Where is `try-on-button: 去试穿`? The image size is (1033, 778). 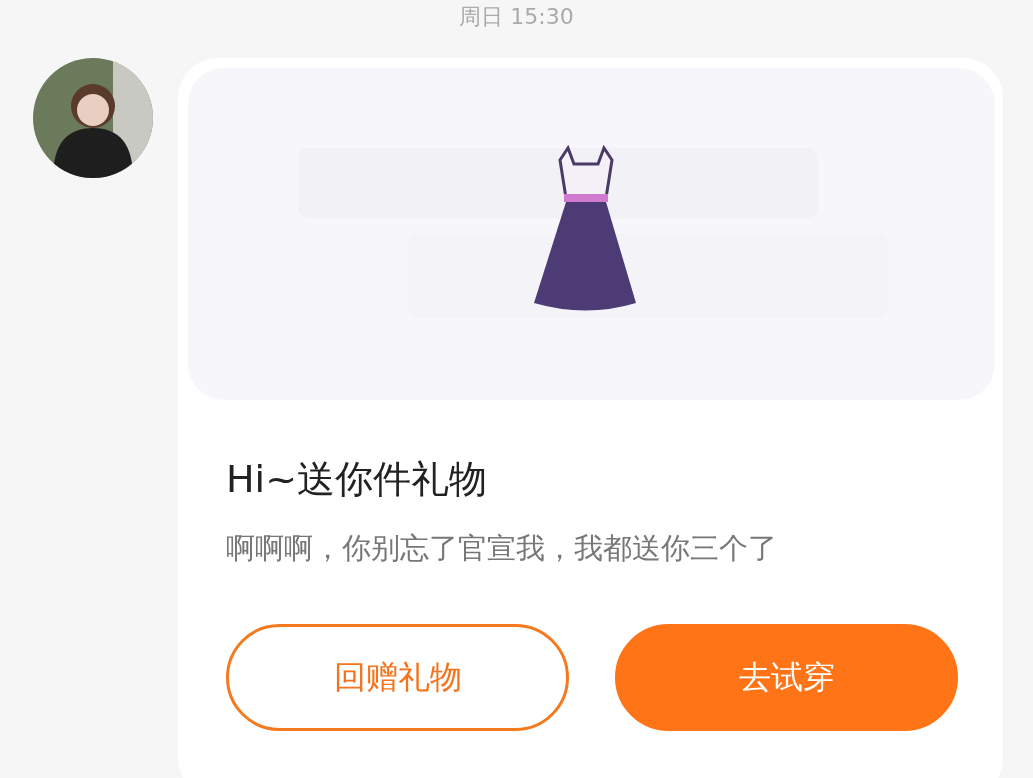
try-on-button: 去试穿 is located at coordinates (786, 677).